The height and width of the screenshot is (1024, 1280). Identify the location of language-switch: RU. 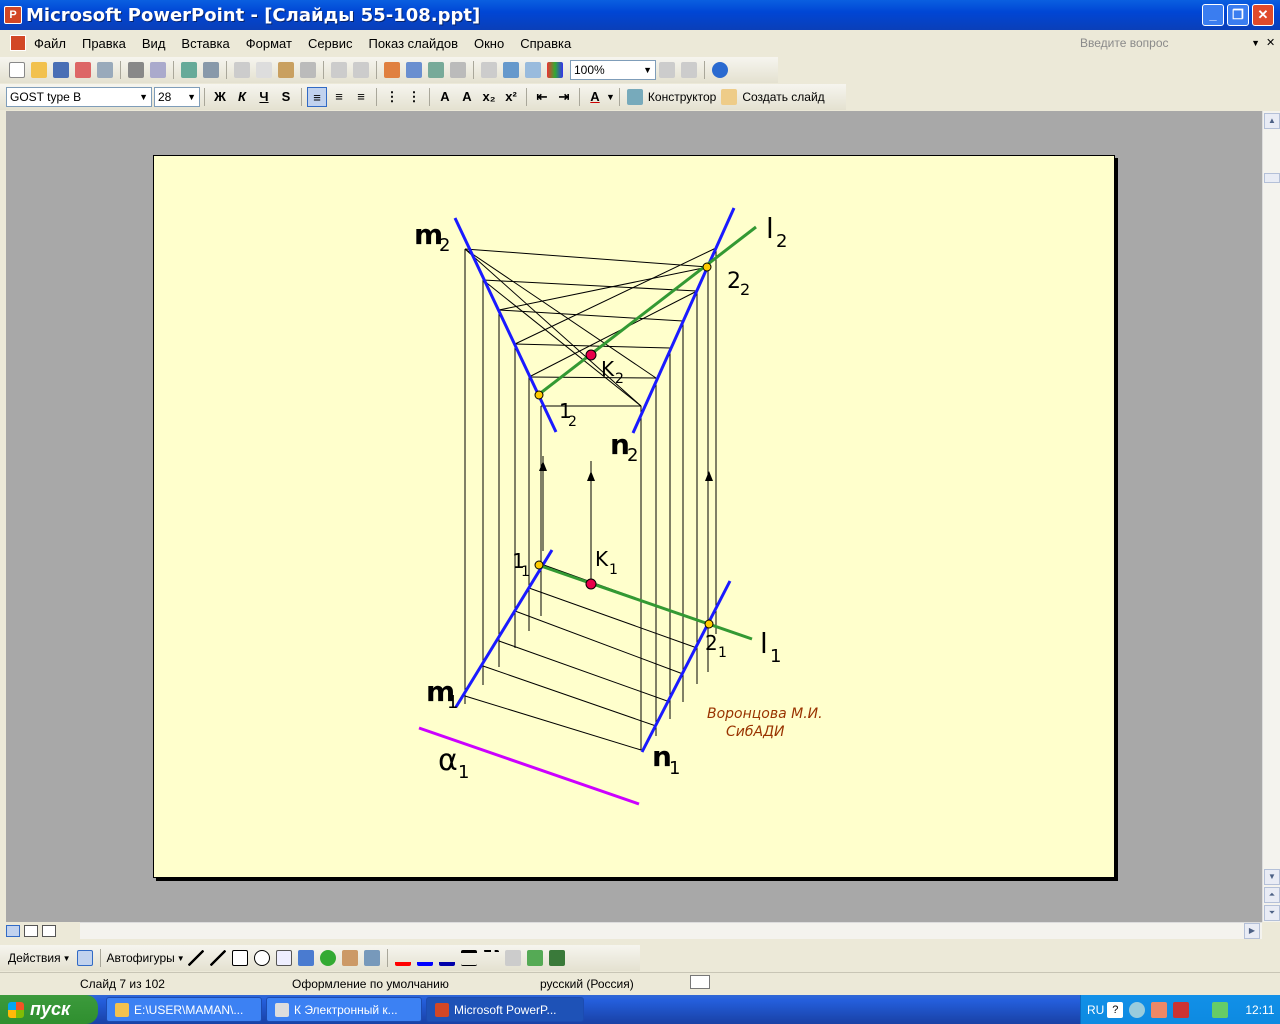
(1095, 1010).